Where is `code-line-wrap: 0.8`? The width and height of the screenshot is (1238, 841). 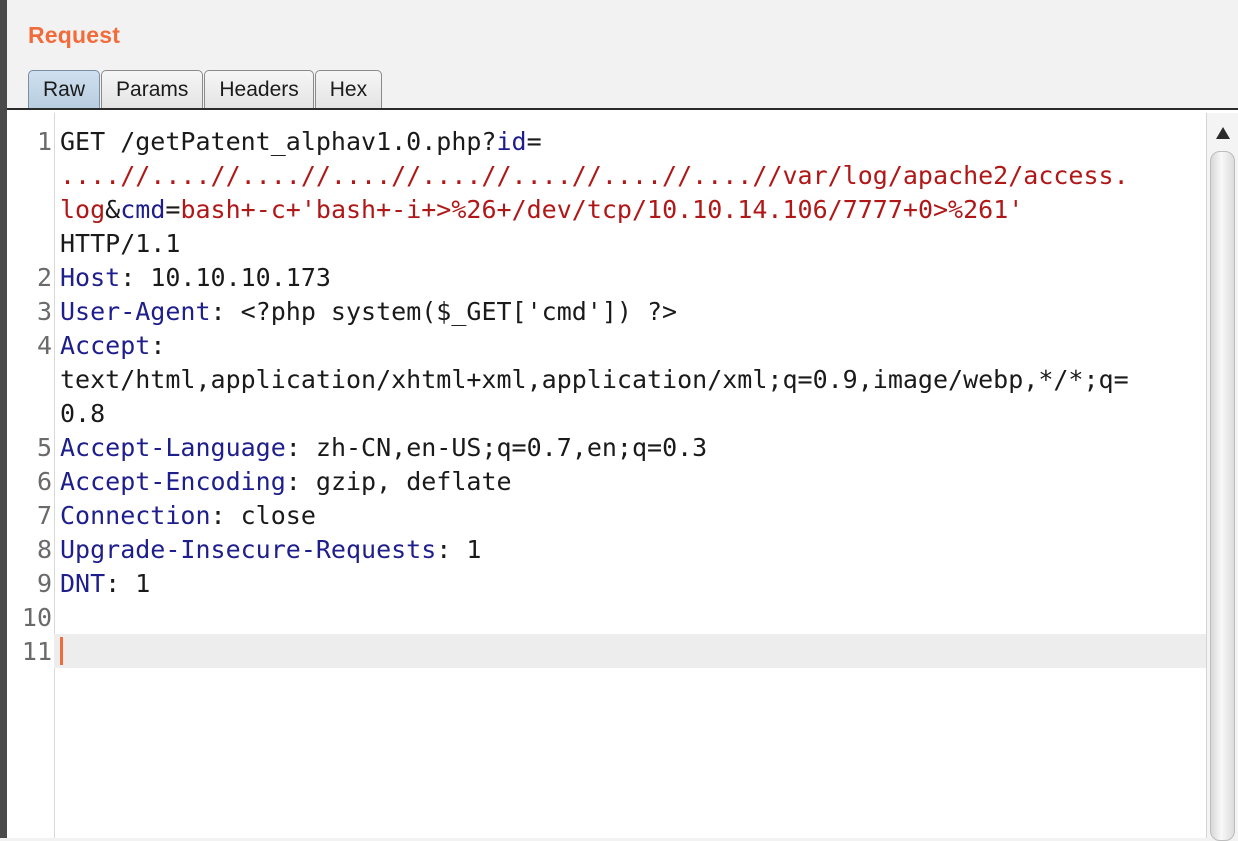
code-line-wrap: 0.8 is located at coordinates (635, 414).